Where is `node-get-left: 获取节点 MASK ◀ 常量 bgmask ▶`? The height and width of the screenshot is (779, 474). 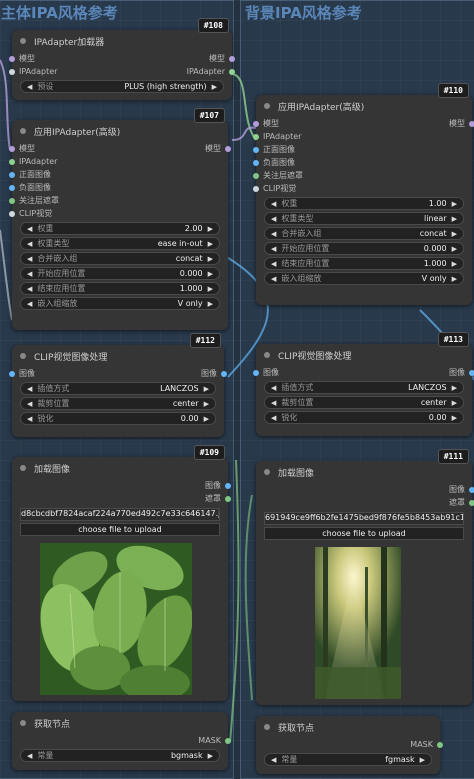
node-get-left: 获取节点 MASK ◀ 常量 bgmask ▶ is located at coordinates (121, 741).